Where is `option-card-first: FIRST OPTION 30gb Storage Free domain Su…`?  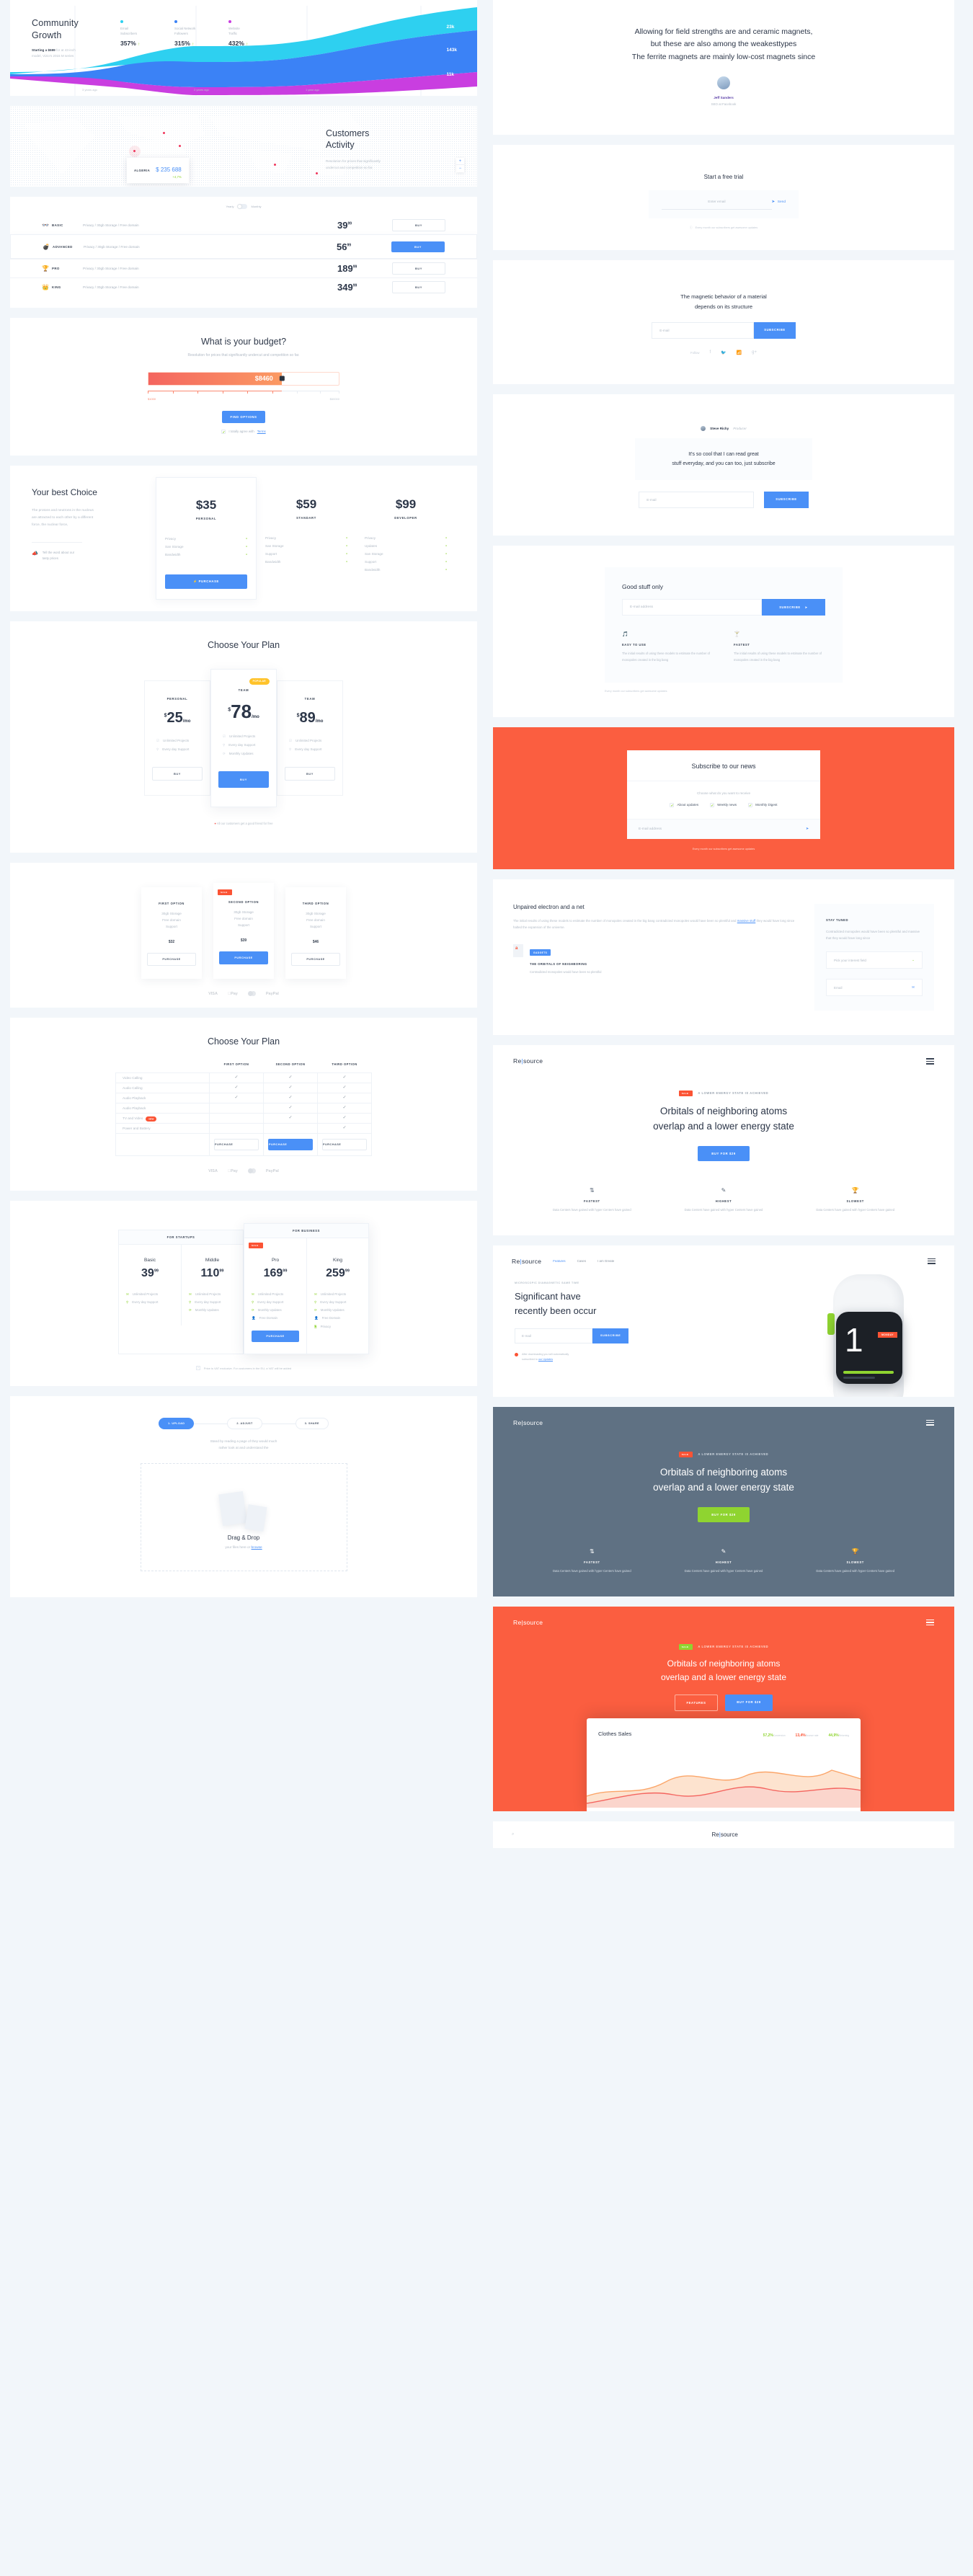 option-card-first: FIRST OPTION 30gb Storage Free domain Su… is located at coordinates (171, 933).